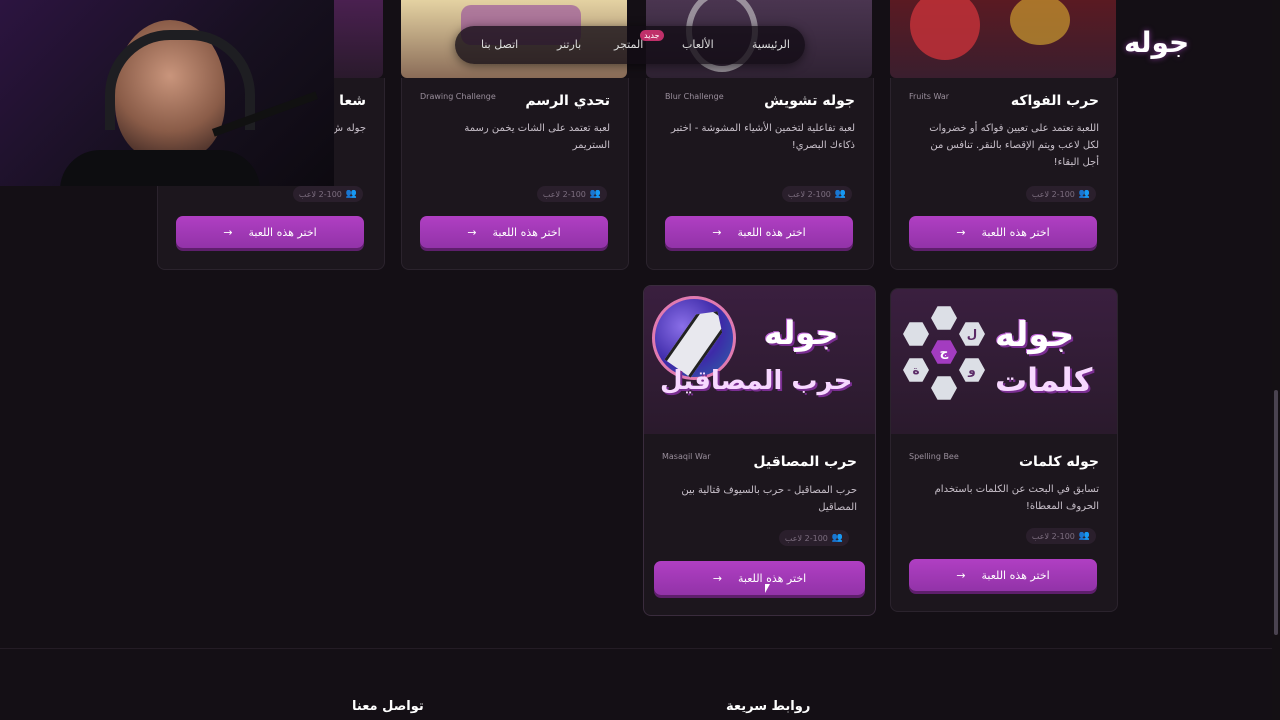 The height and width of the screenshot is (720, 1280). What do you see at coordinates (1044, 380) in the screenshot?
I see `banner-art-subtitle: كلمات` at bounding box center [1044, 380].